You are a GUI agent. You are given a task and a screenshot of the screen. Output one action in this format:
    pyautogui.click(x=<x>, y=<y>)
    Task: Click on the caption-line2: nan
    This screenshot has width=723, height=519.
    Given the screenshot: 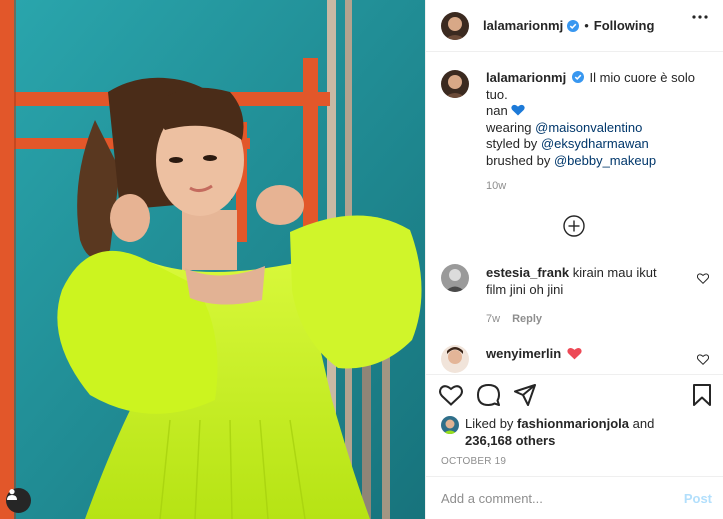 What is the action you would take?
    pyautogui.click(x=497, y=110)
    